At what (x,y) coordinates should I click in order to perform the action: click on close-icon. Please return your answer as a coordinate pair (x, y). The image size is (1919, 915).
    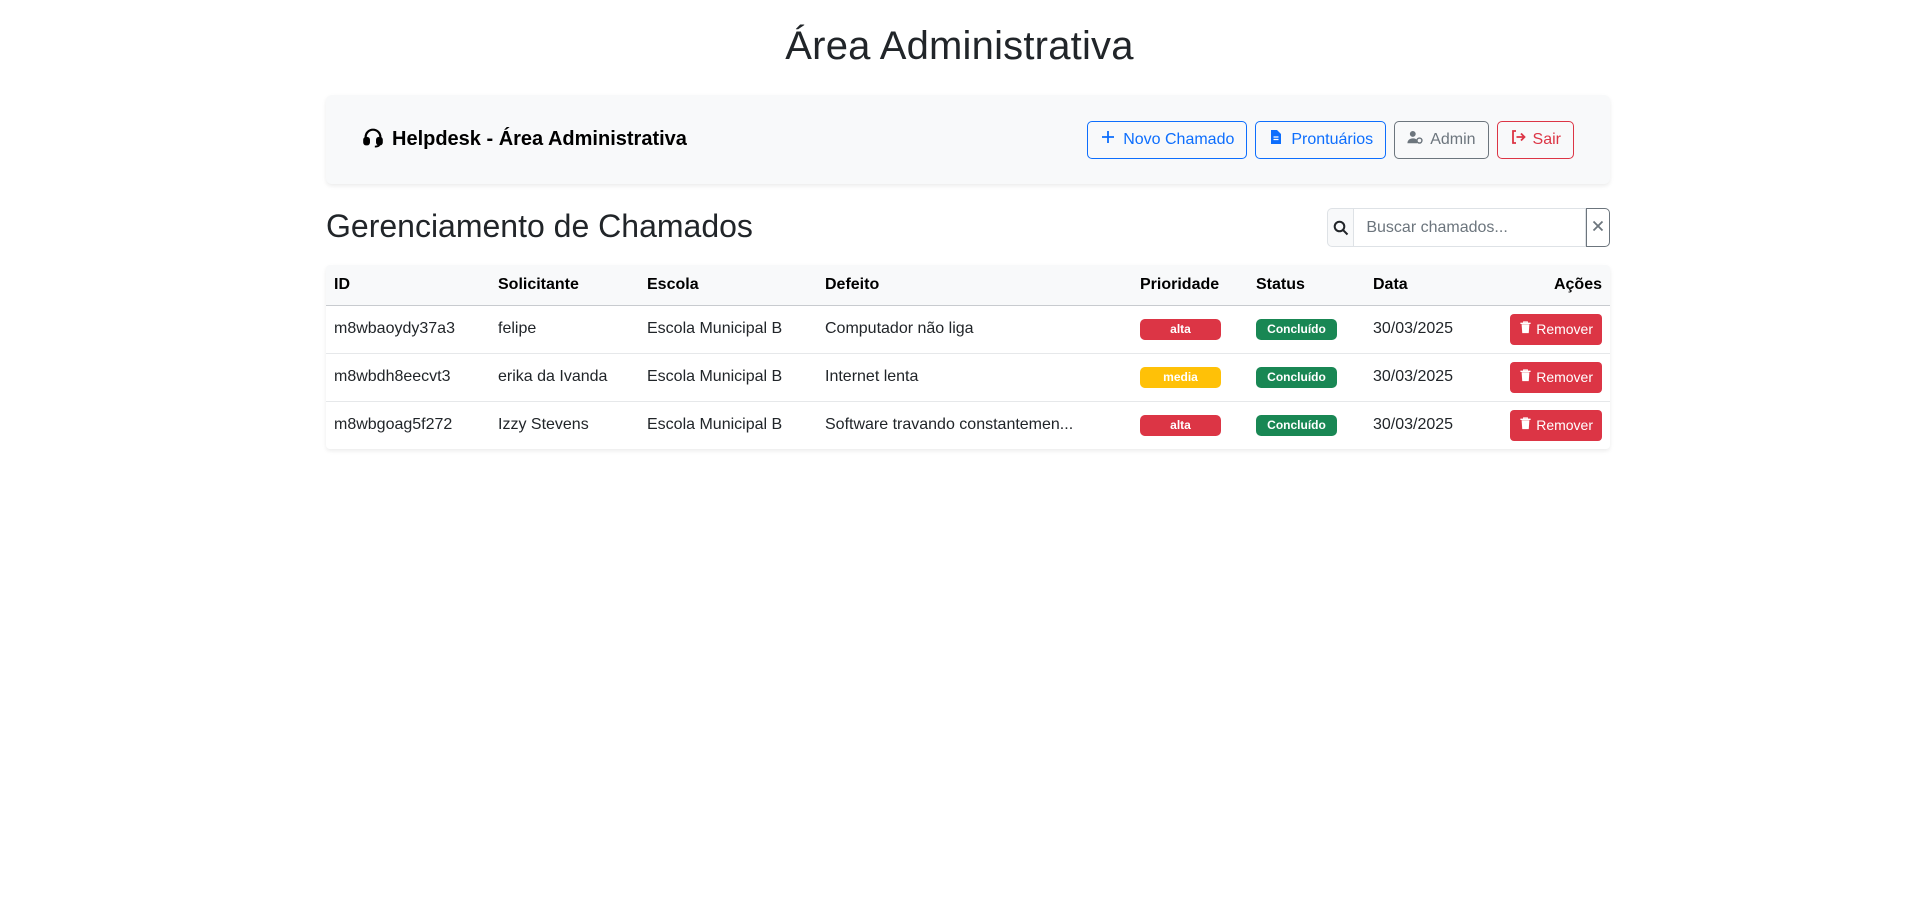
    Looking at the image, I should click on (1598, 227).